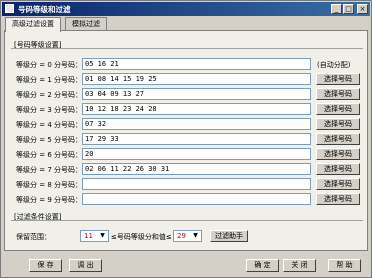 The width and height of the screenshot is (372, 278). What do you see at coordinates (44, 9) in the screenshot?
I see `window-title: 号码等级和过滤` at bounding box center [44, 9].